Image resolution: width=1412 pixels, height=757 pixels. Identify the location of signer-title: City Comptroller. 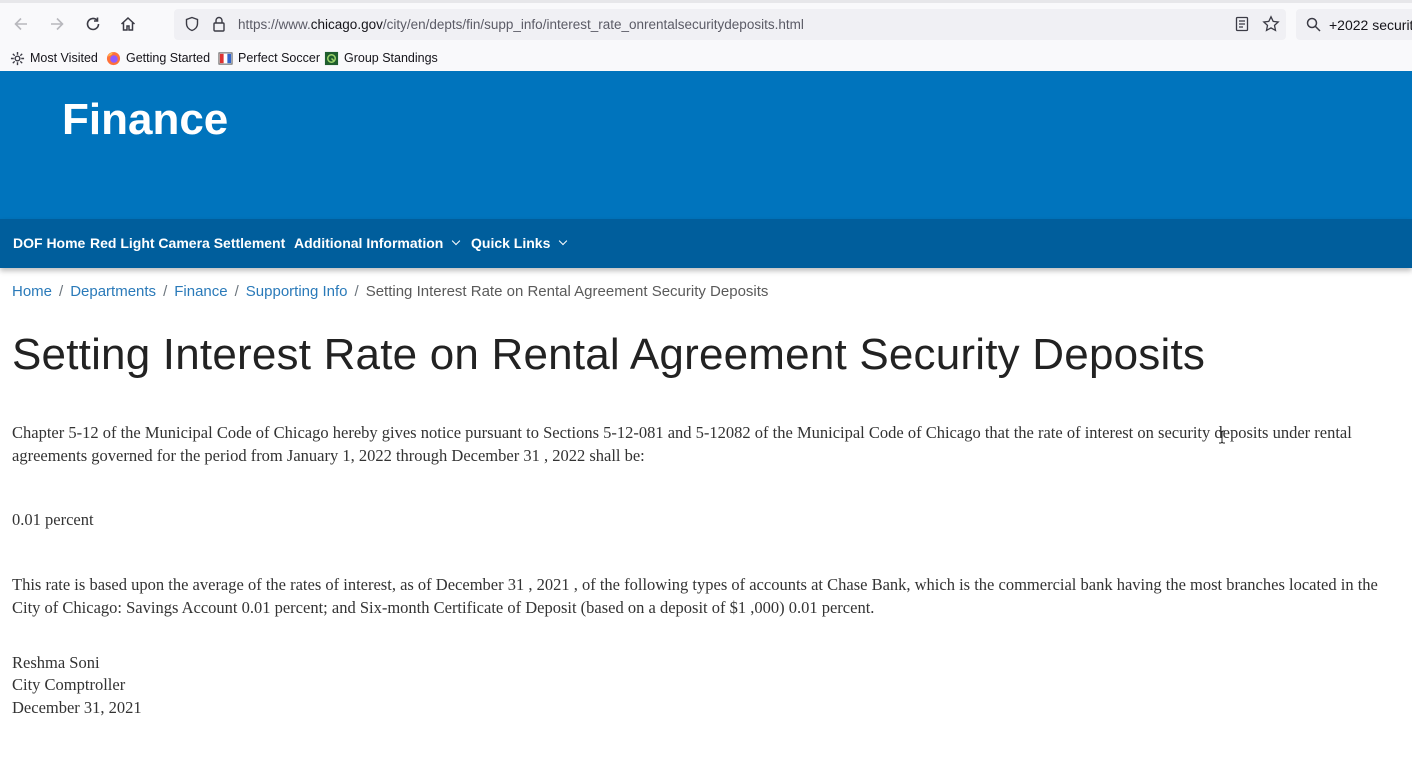
(69, 684).